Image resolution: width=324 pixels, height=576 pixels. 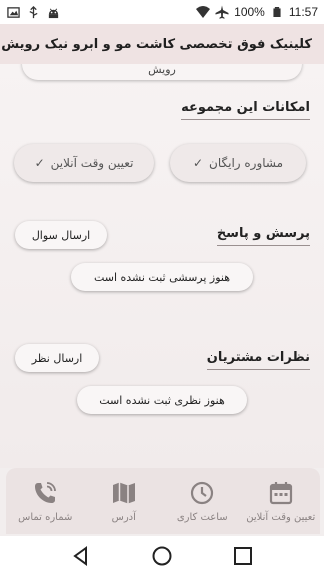 I want to click on app-header: کلینیک فوق تخصصی کاشت مو و ابرو نیک رویش, so click(x=162, y=44).